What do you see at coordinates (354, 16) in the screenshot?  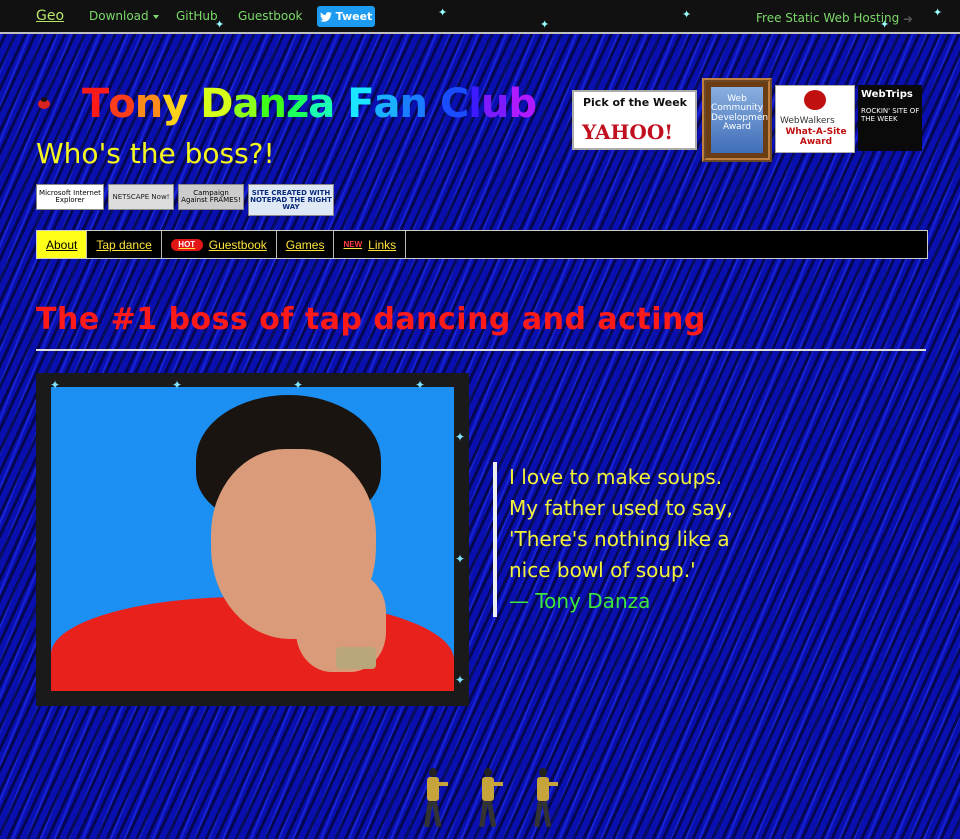 I see `tweet-label: Tweet` at bounding box center [354, 16].